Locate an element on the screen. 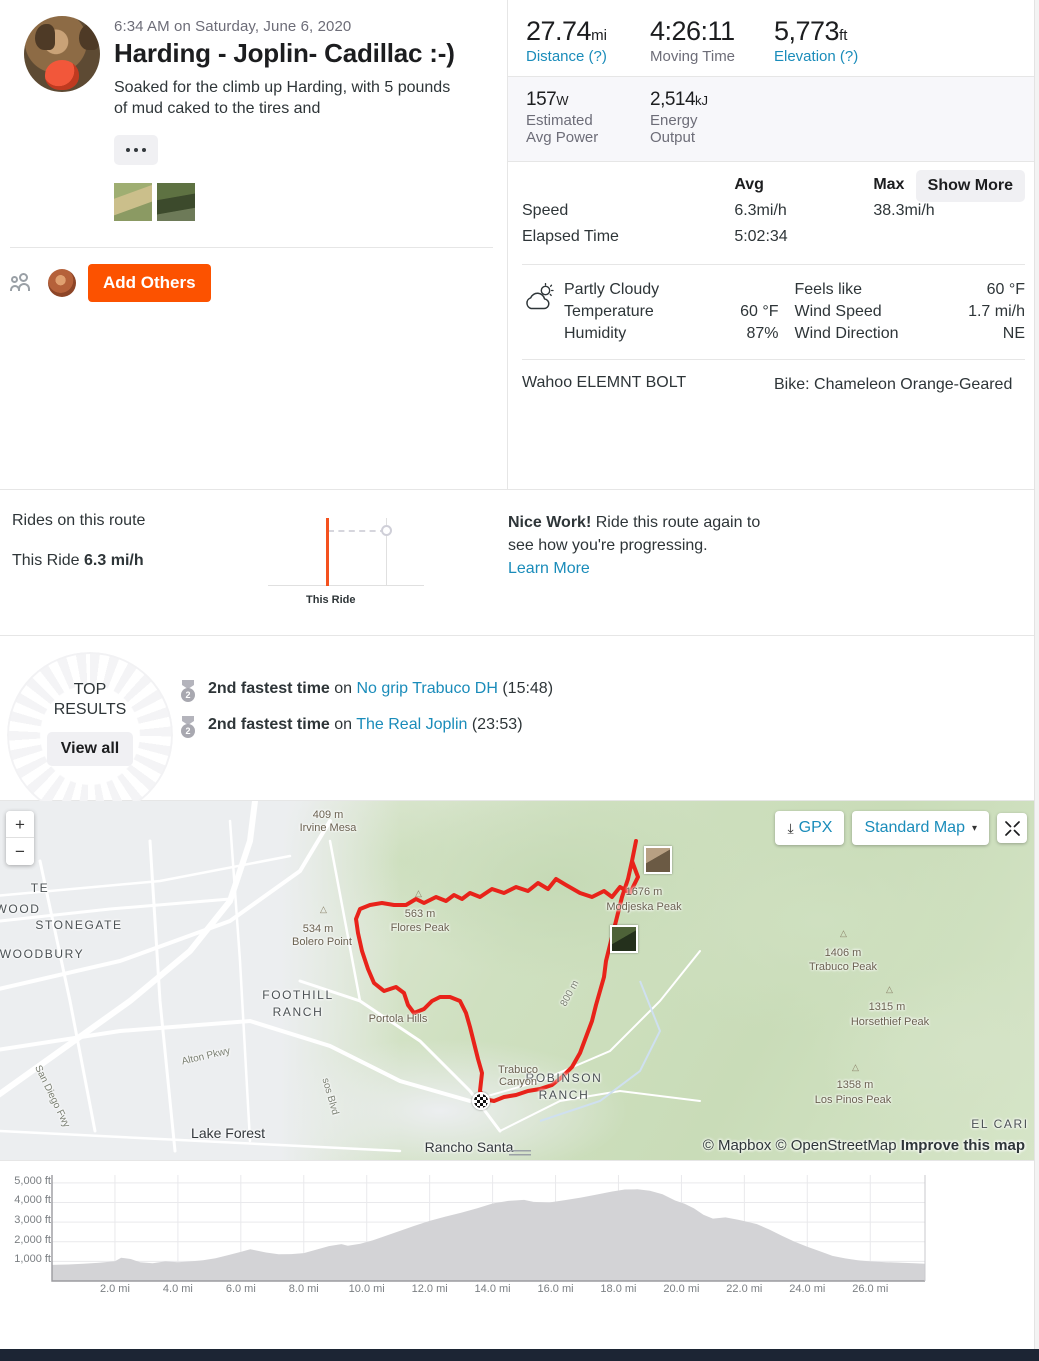 The height and width of the screenshot is (1361, 1039). result-time: (23:53) is located at coordinates (495, 724).